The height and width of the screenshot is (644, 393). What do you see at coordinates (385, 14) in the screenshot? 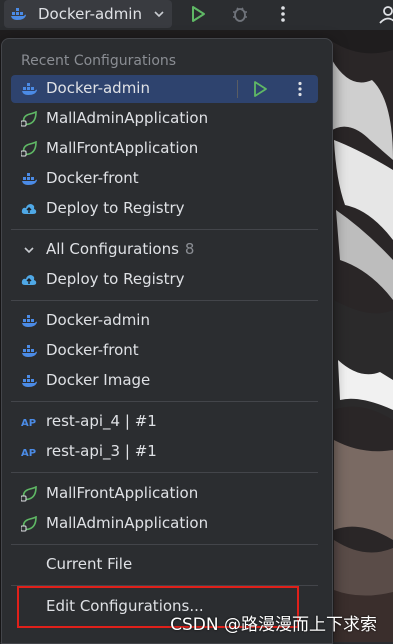
I see `user-icon` at bounding box center [385, 14].